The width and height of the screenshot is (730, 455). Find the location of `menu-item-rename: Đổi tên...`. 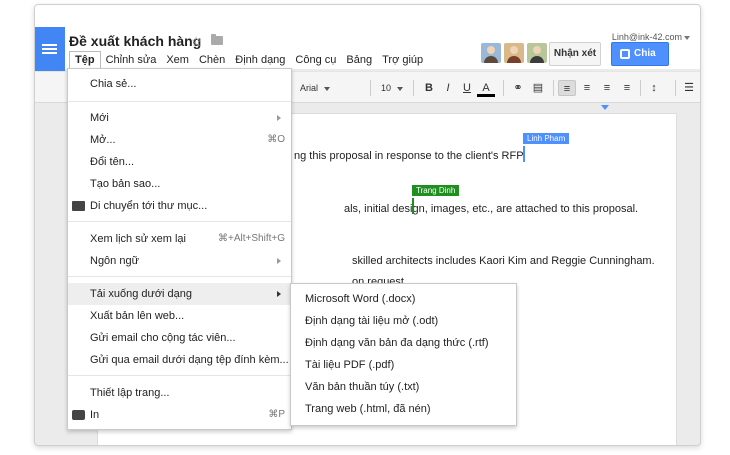

menu-item-rename: Đổi tên... is located at coordinates (179, 162).